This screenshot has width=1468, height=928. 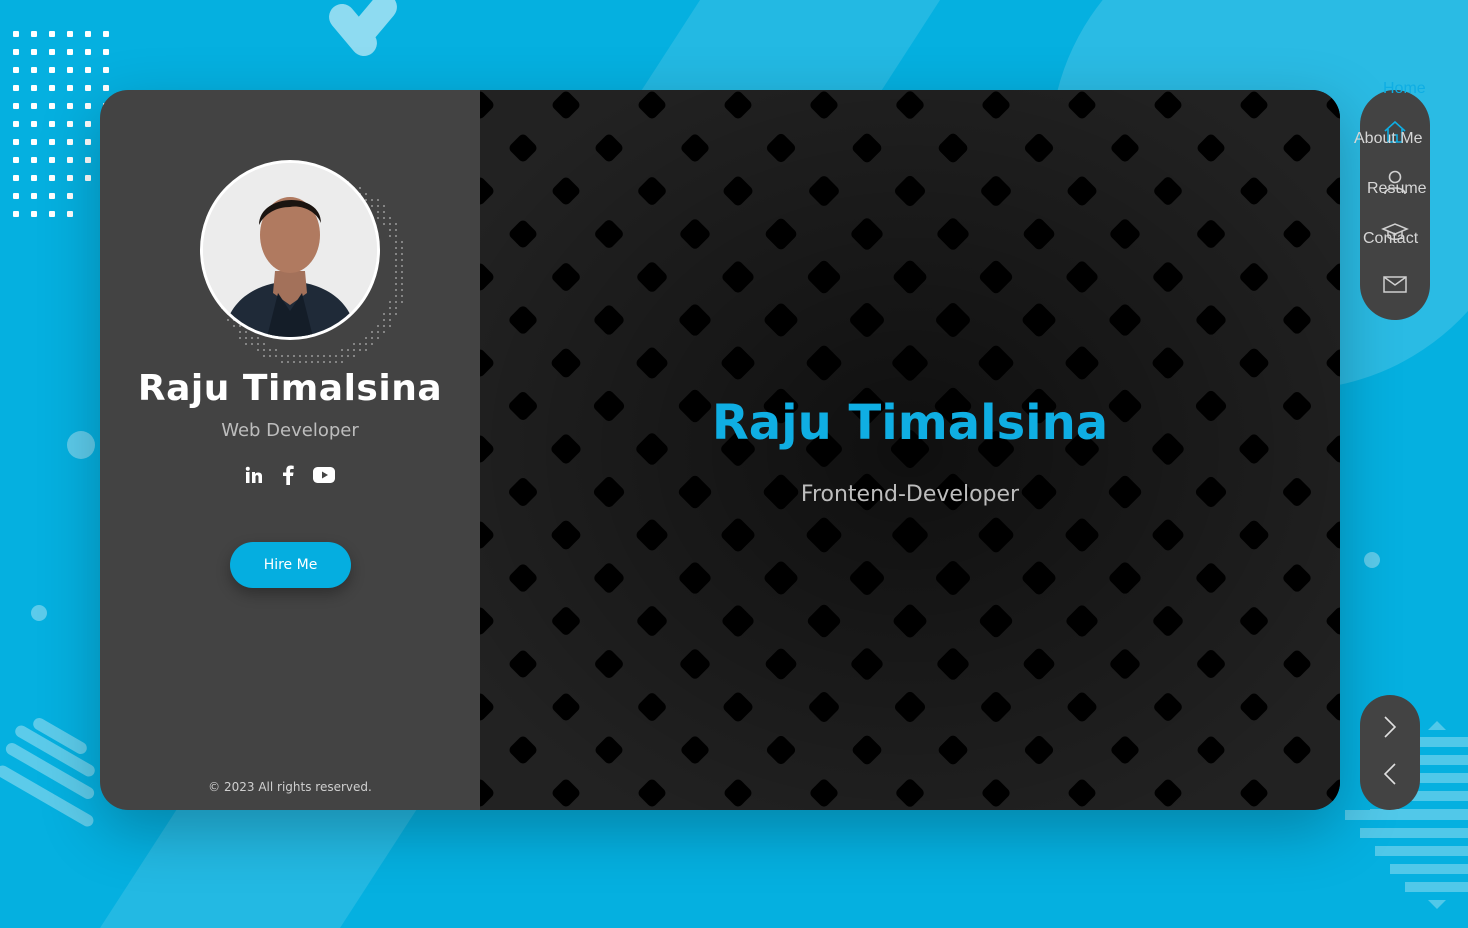 I want to click on page-navigation, so click(x=1390, y=752).